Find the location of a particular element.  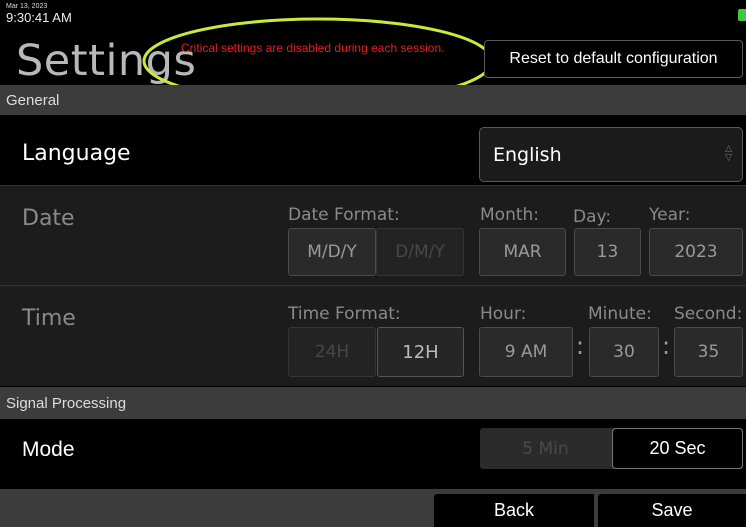

reset-default-button: Reset to default configuration is located at coordinates (613, 59).